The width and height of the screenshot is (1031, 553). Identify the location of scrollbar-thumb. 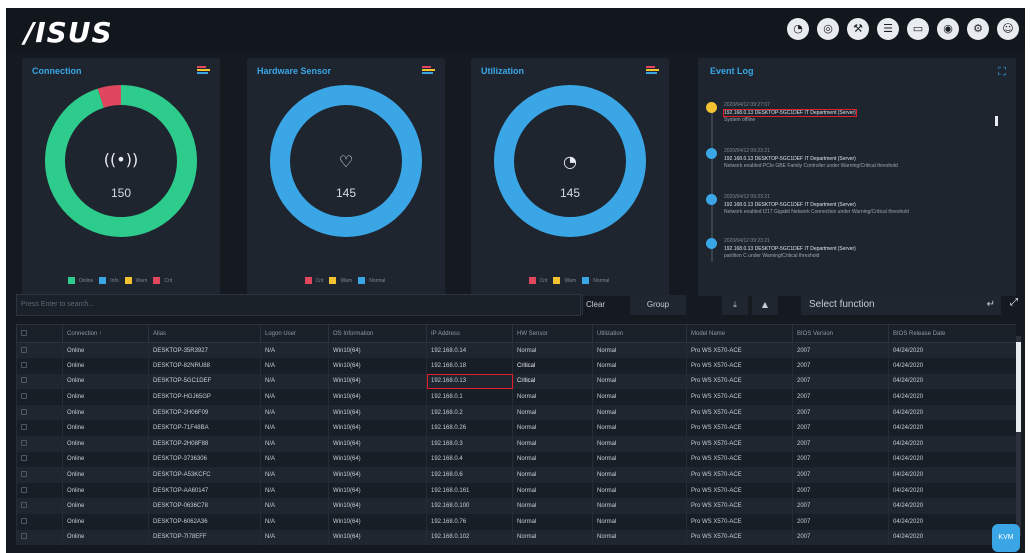
(996, 121).